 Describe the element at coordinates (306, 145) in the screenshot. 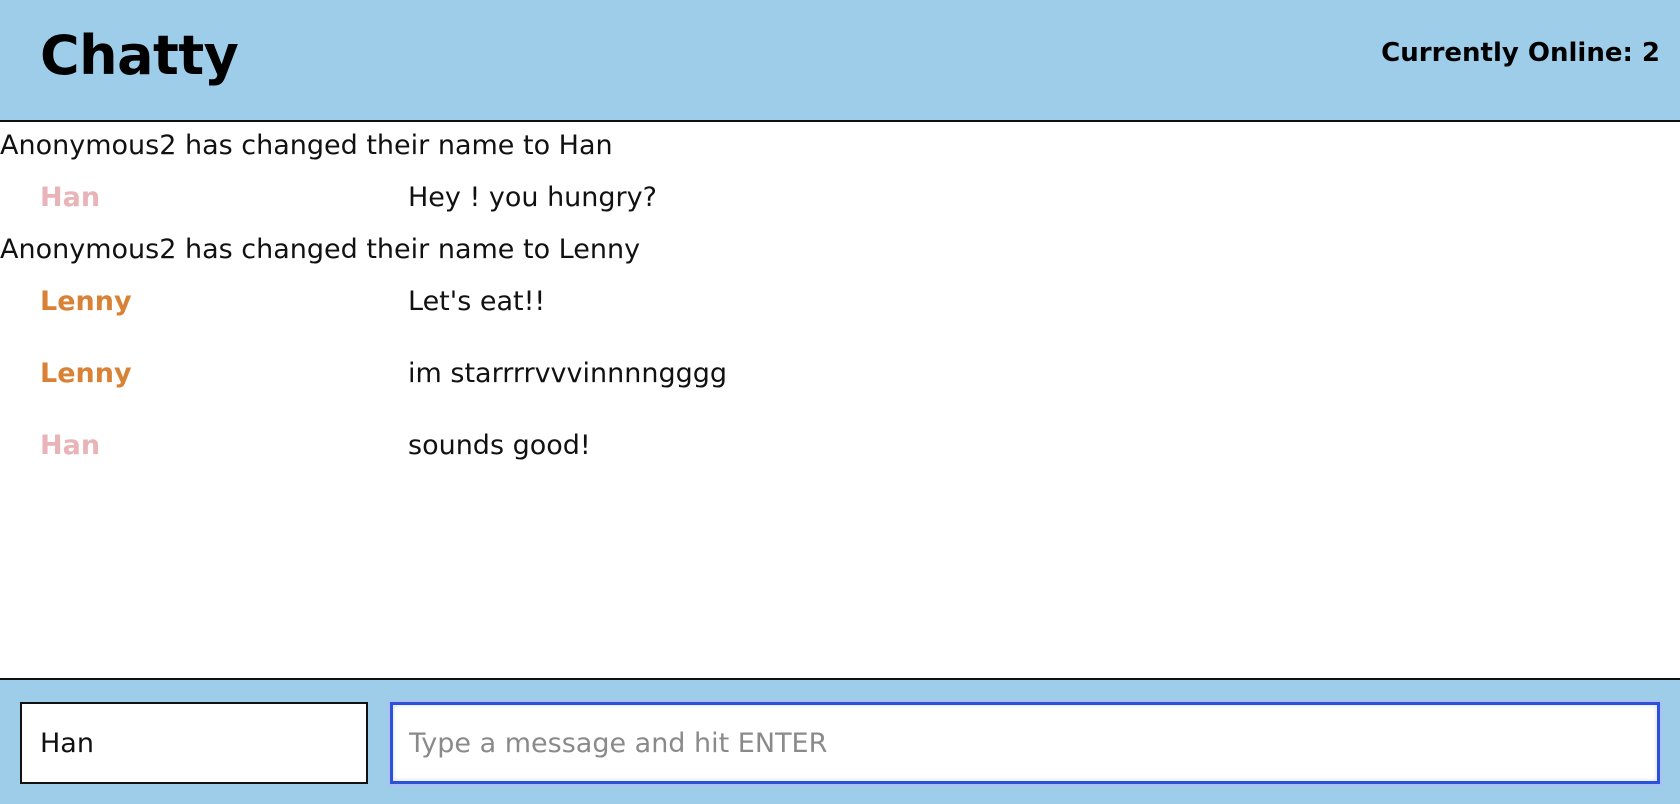

I see `system-message: Anonymous2 has changed their name to Han` at that location.